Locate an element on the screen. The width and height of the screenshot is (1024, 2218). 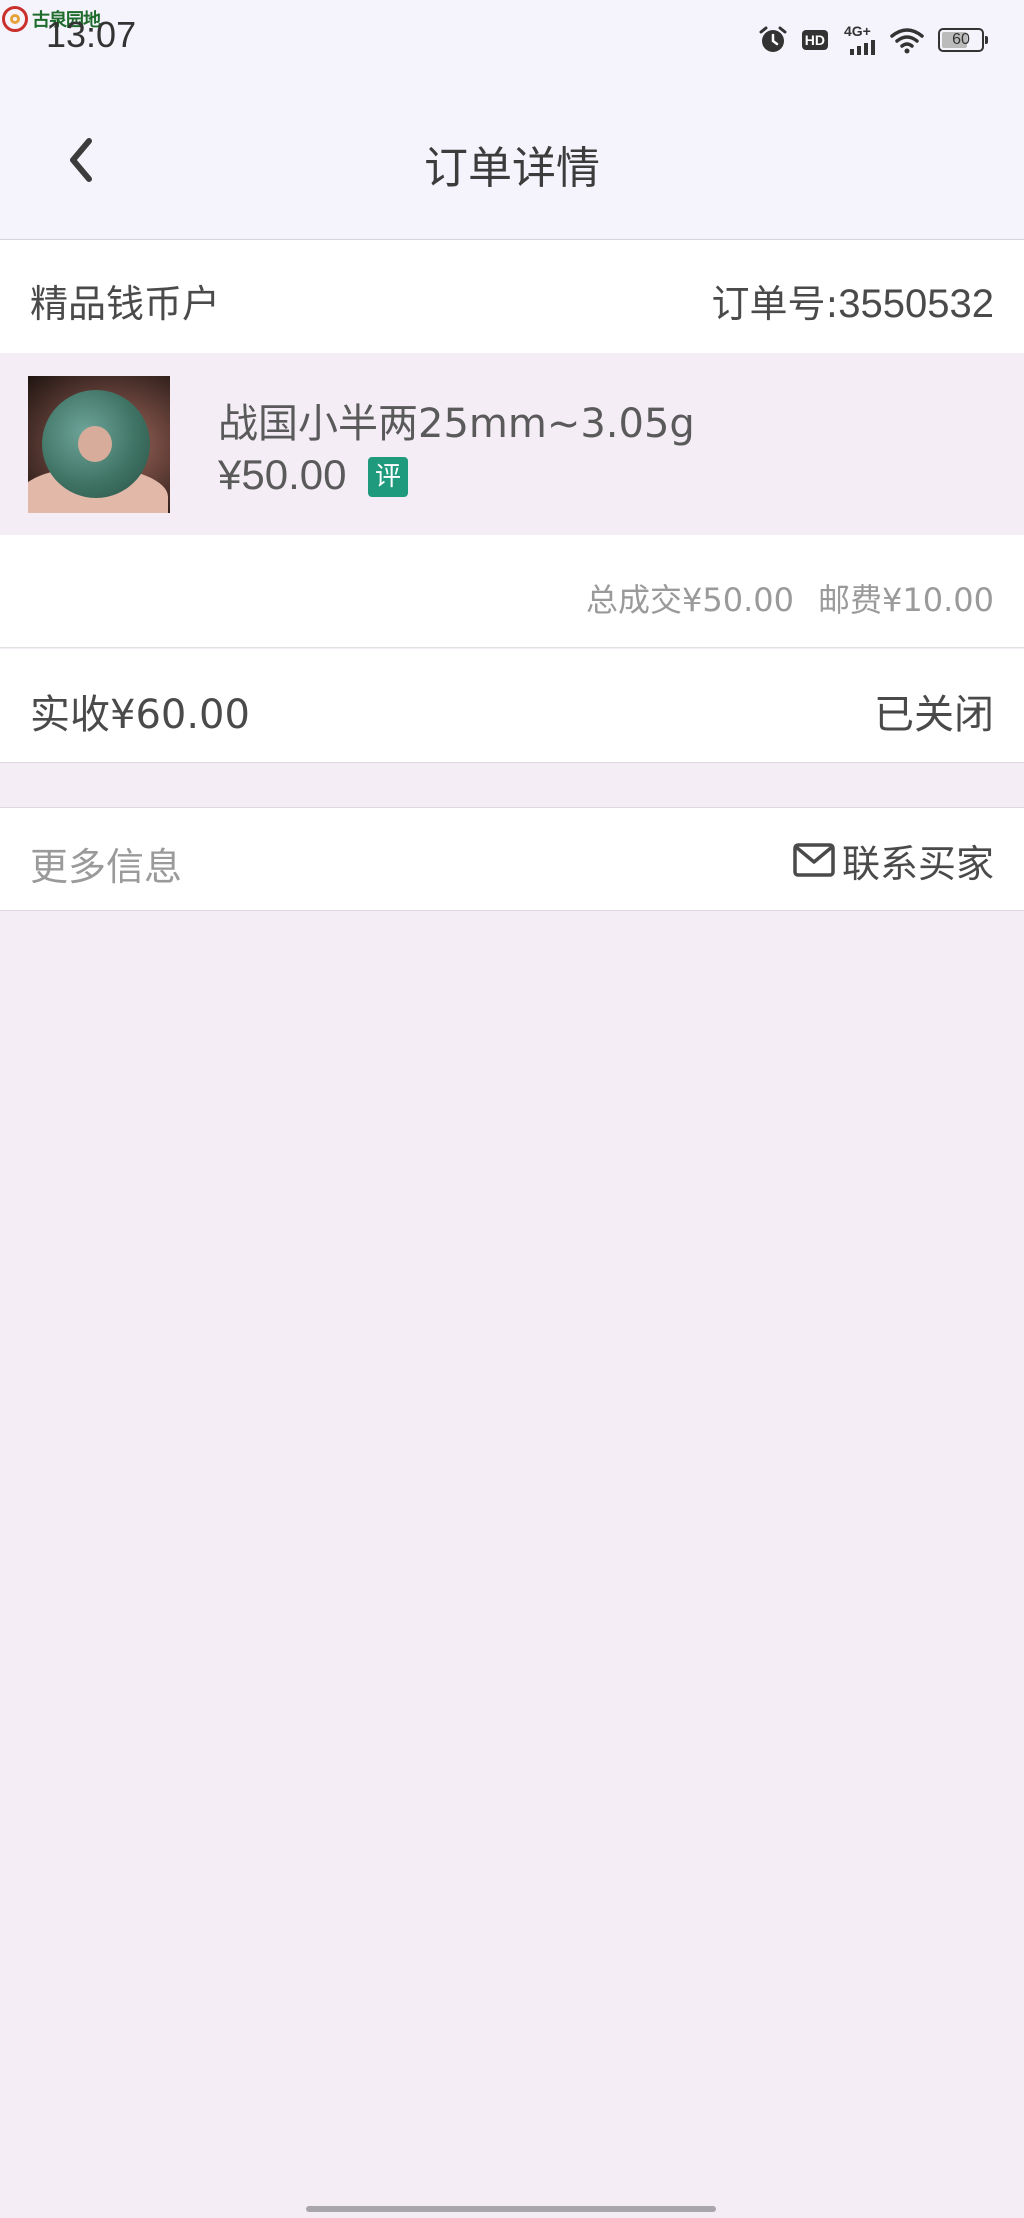
home-indicator is located at coordinates (511, 2209).